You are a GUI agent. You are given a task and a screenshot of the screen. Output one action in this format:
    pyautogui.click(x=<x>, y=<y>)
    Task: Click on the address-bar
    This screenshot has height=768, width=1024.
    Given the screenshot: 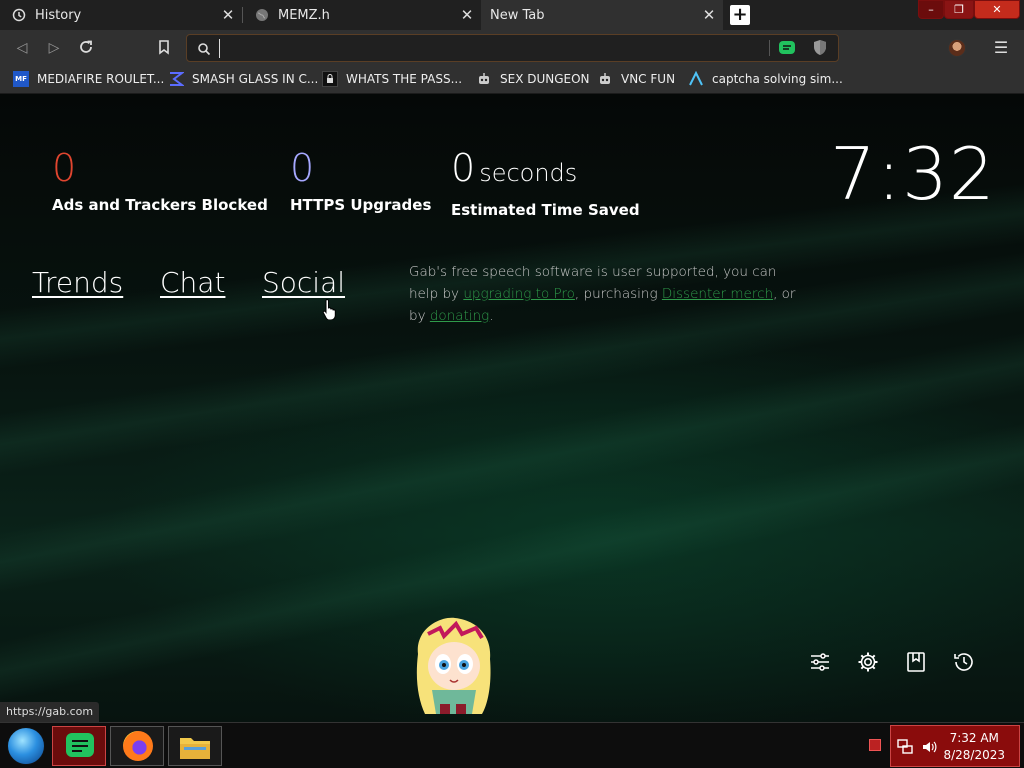 What is the action you would take?
    pyautogui.click(x=512, y=48)
    